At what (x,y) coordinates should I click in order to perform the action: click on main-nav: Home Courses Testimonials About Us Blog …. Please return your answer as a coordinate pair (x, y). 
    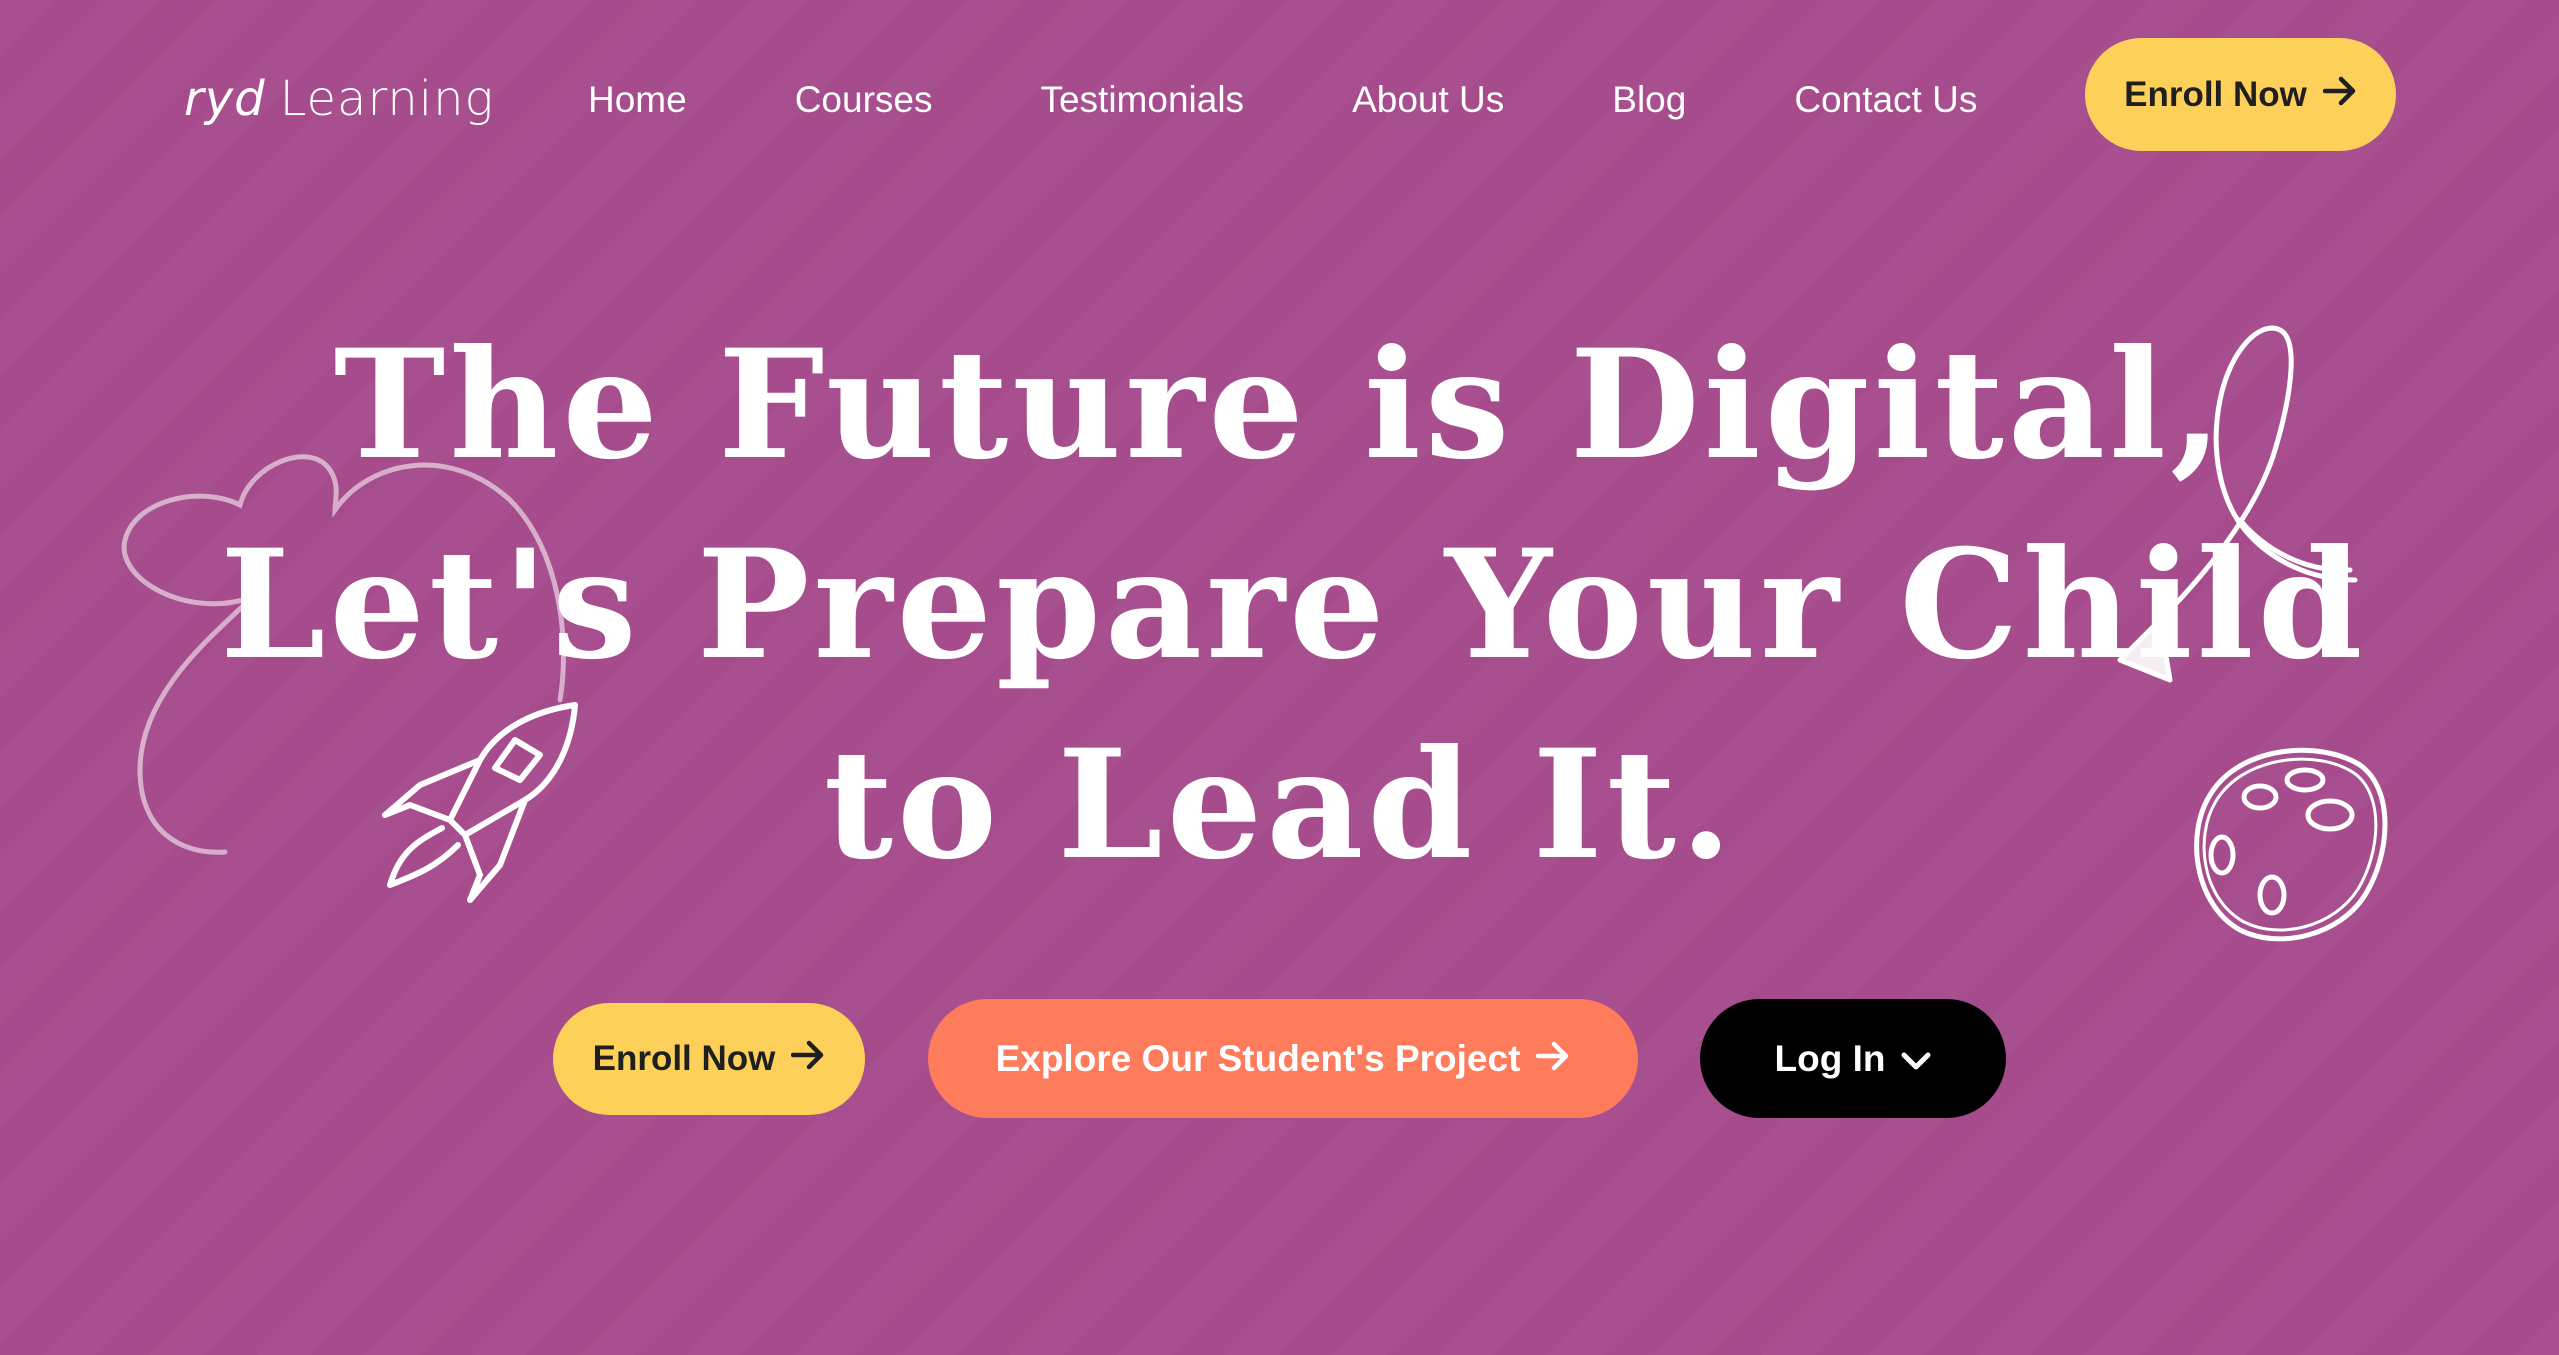
    Looking at the image, I should click on (1282, 100).